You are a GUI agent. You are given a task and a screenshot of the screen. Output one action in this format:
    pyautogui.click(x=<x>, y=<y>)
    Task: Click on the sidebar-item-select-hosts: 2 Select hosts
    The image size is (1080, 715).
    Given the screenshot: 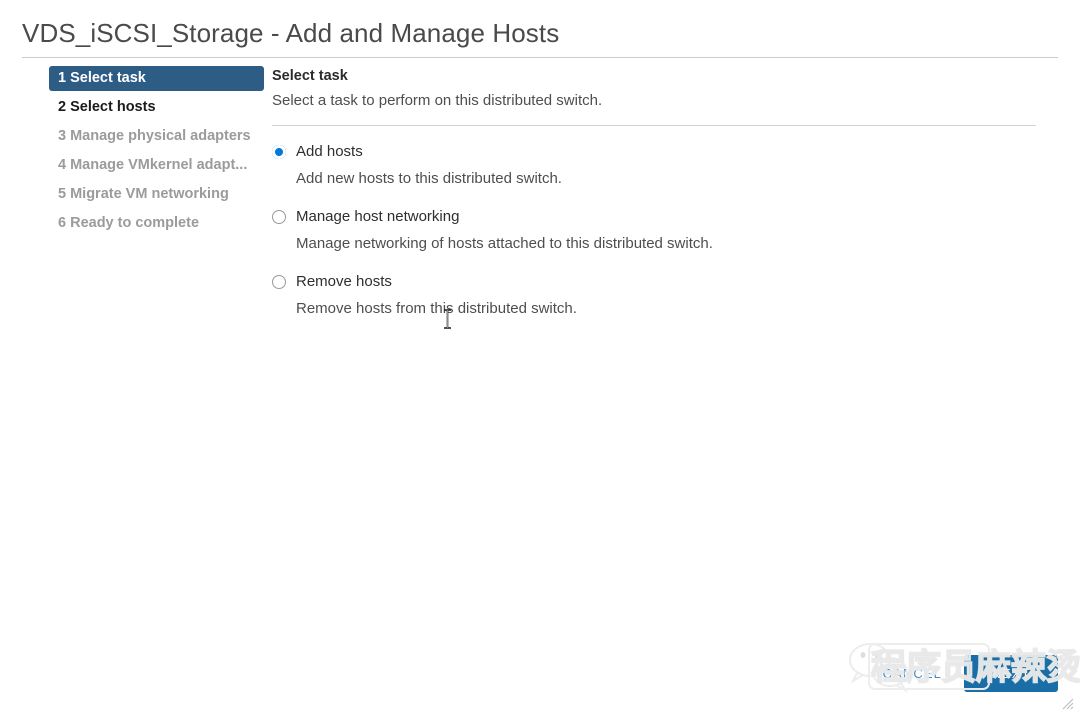 What is the action you would take?
    pyautogui.click(x=156, y=107)
    